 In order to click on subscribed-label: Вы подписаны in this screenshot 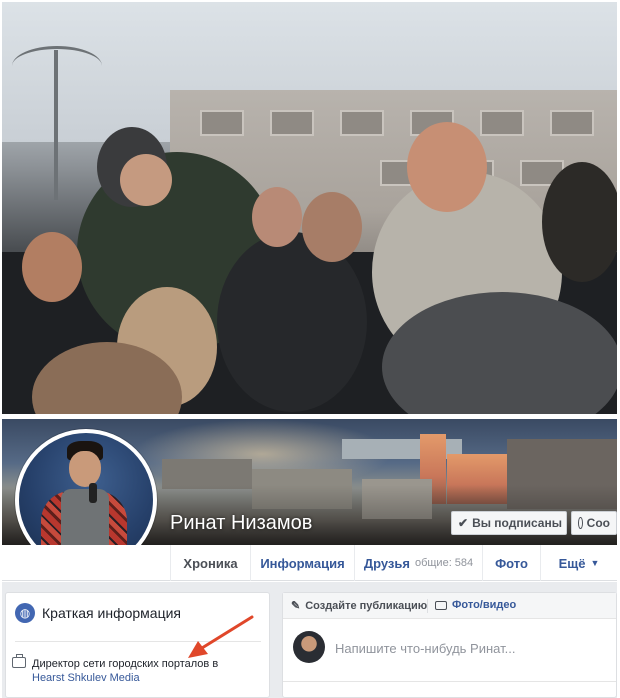, I will do `click(517, 523)`.